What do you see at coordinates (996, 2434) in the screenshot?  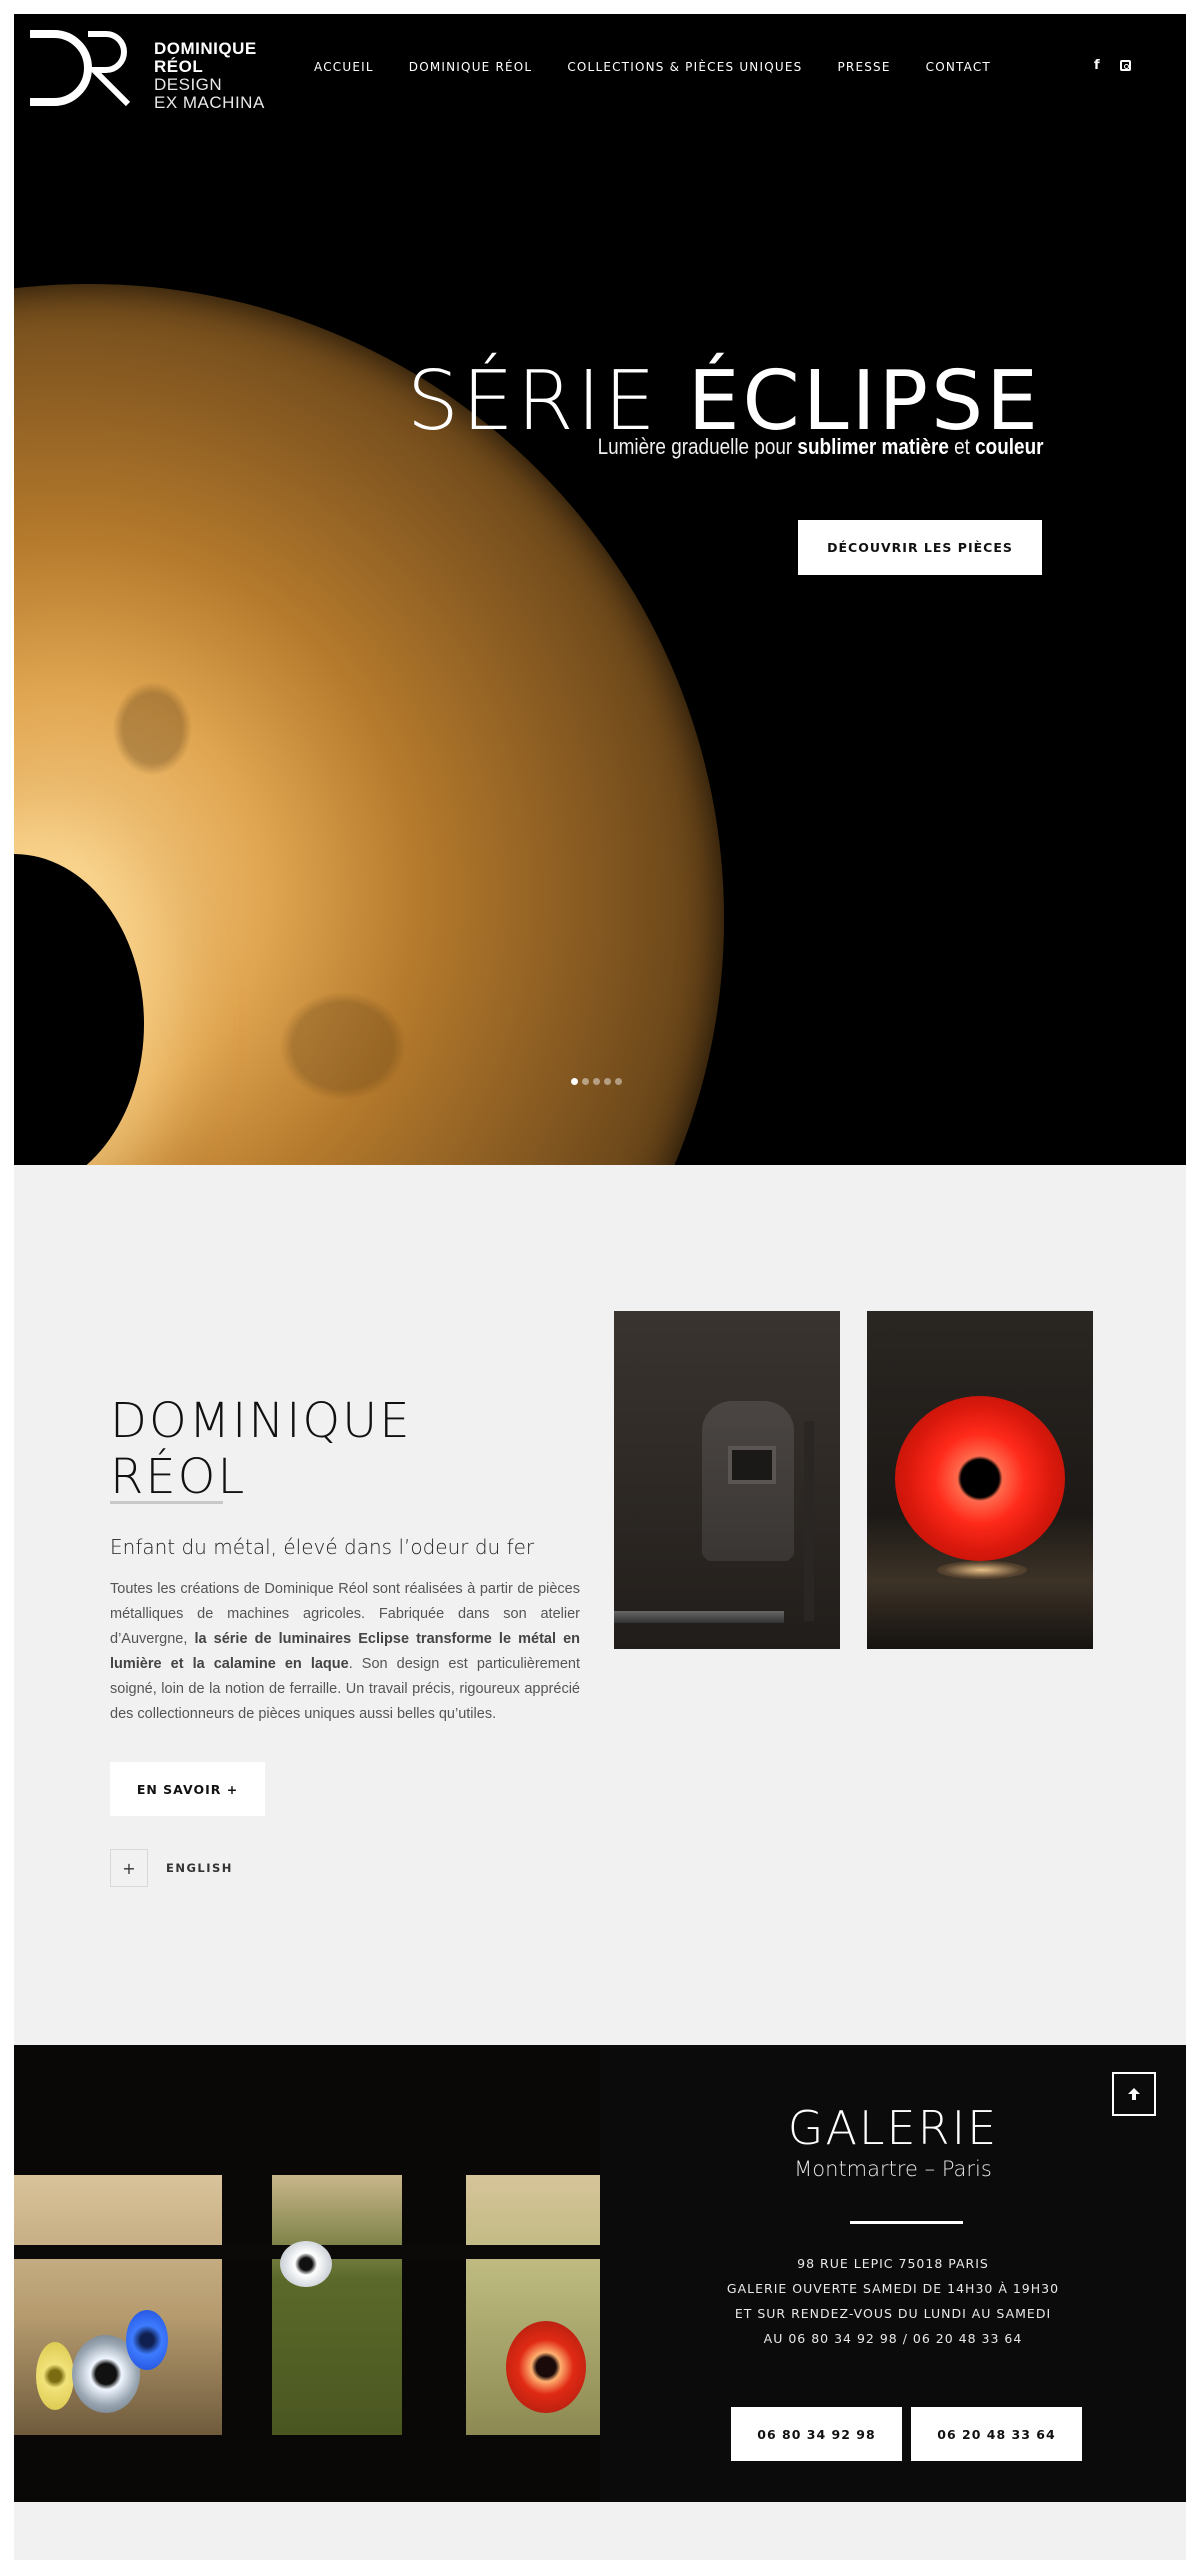 I see `call-phone-2-button: 06 20 48 33 64` at bounding box center [996, 2434].